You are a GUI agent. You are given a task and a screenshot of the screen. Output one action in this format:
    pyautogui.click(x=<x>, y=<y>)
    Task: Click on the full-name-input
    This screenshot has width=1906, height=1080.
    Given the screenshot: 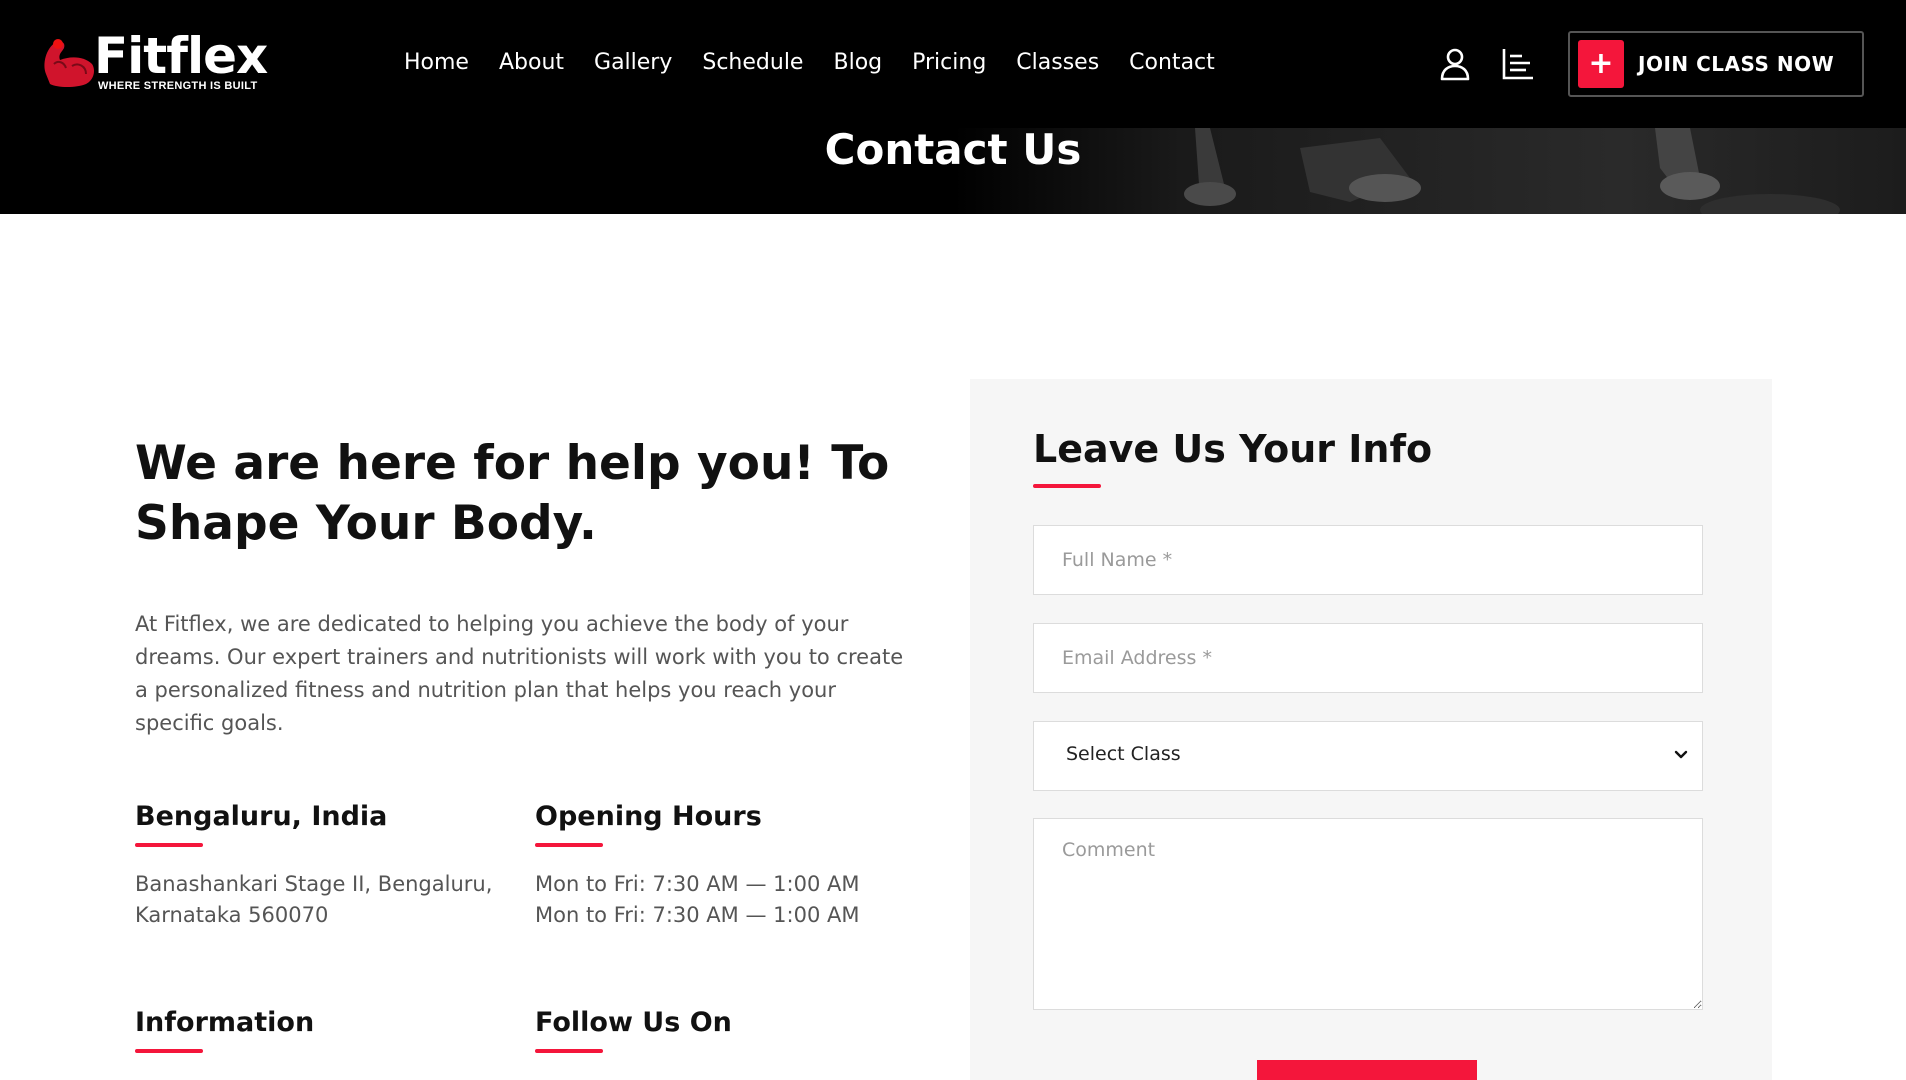 What is the action you would take?
    pyautogui.click(x=1368, y=560)
    